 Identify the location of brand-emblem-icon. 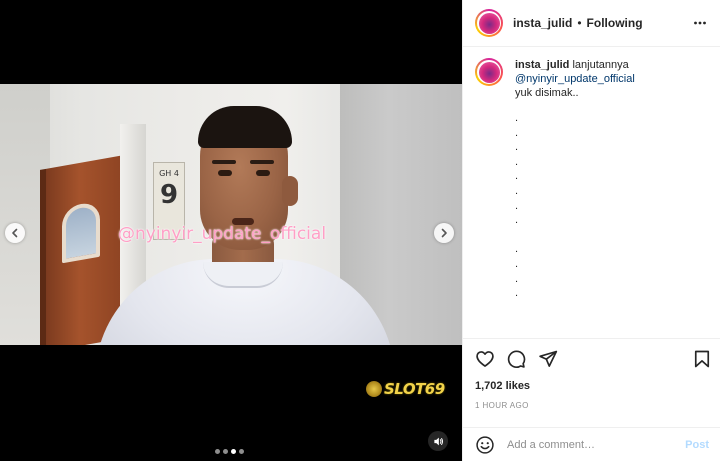
(374, 389).